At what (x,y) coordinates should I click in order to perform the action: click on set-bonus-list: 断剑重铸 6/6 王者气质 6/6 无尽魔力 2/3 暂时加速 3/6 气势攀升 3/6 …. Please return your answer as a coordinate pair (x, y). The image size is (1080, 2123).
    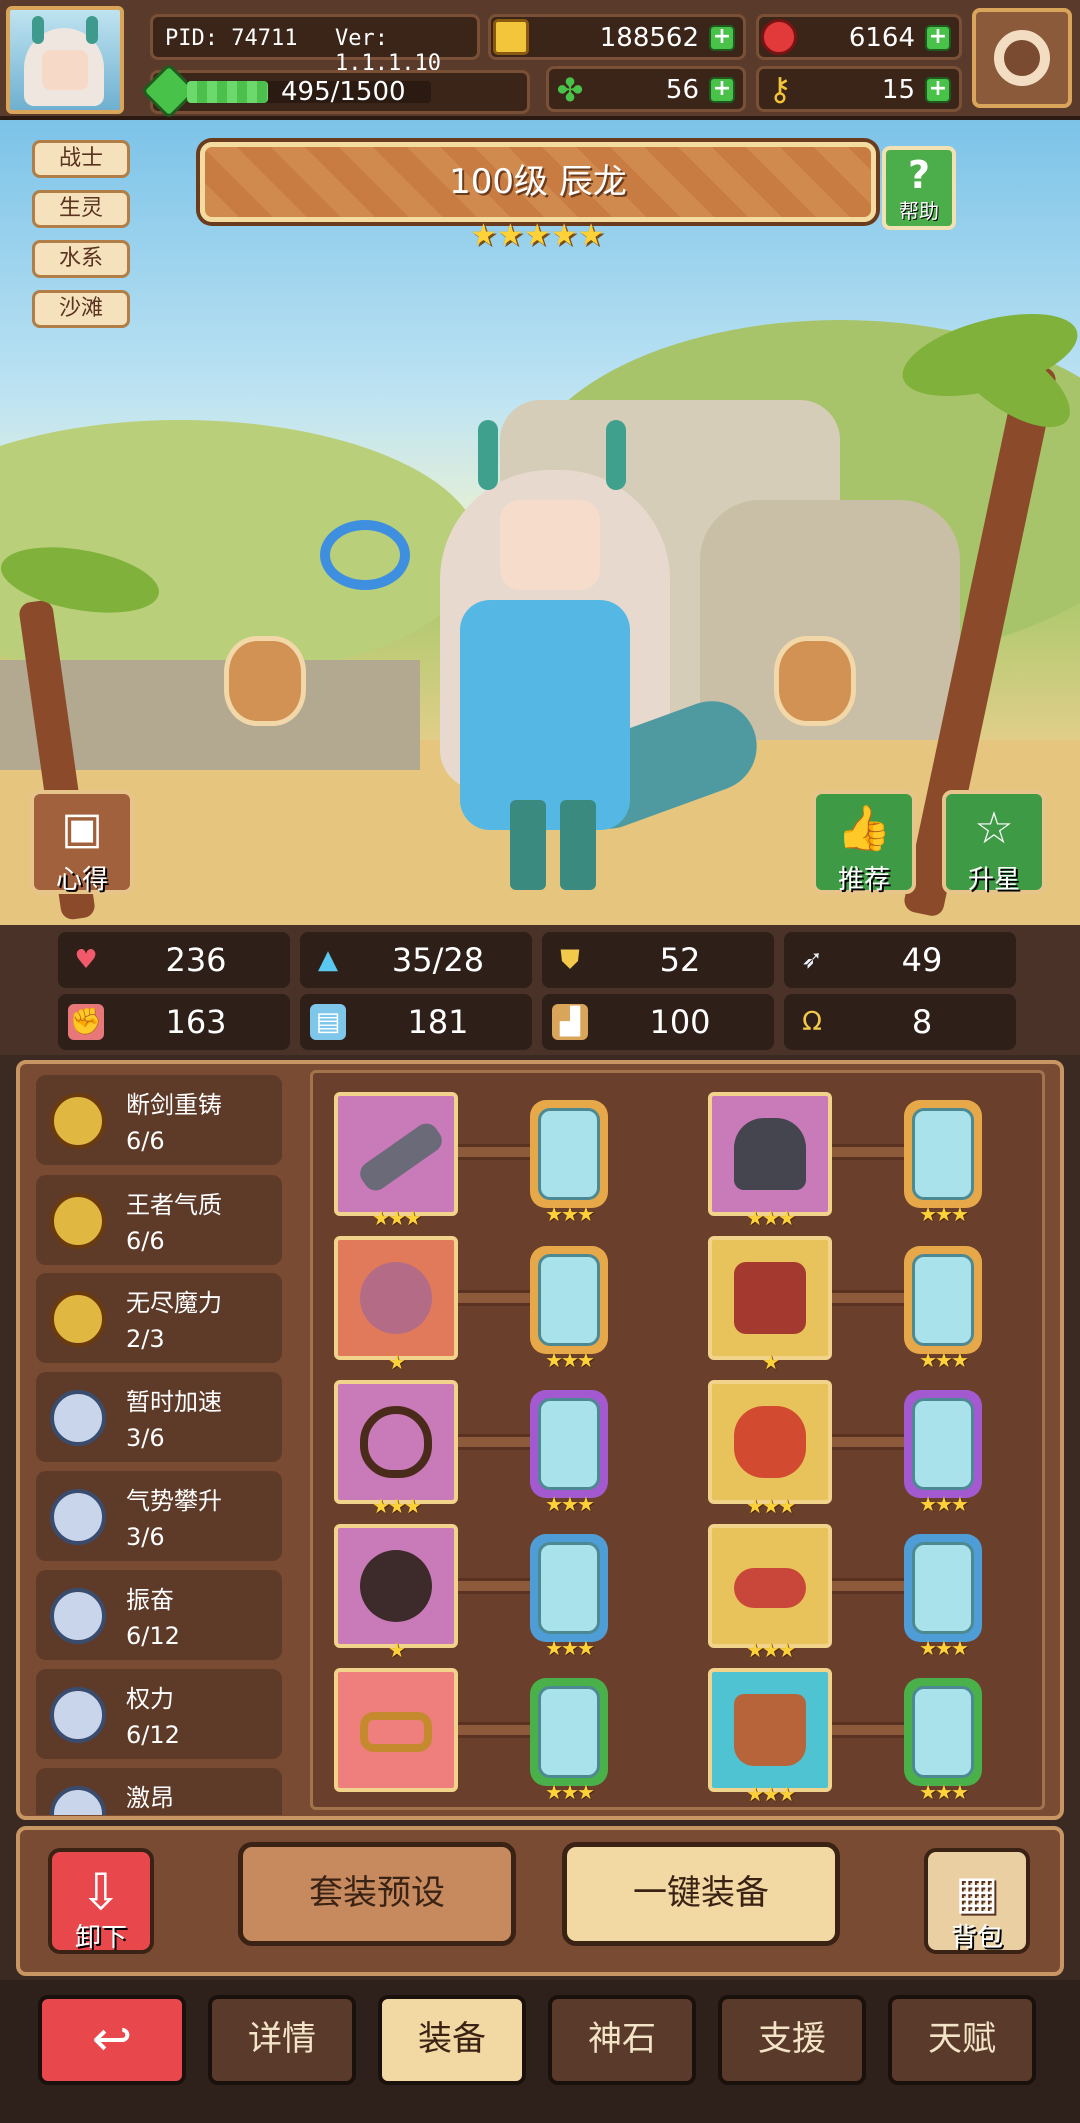
    Looking at the image, I should click on (161, 1445).